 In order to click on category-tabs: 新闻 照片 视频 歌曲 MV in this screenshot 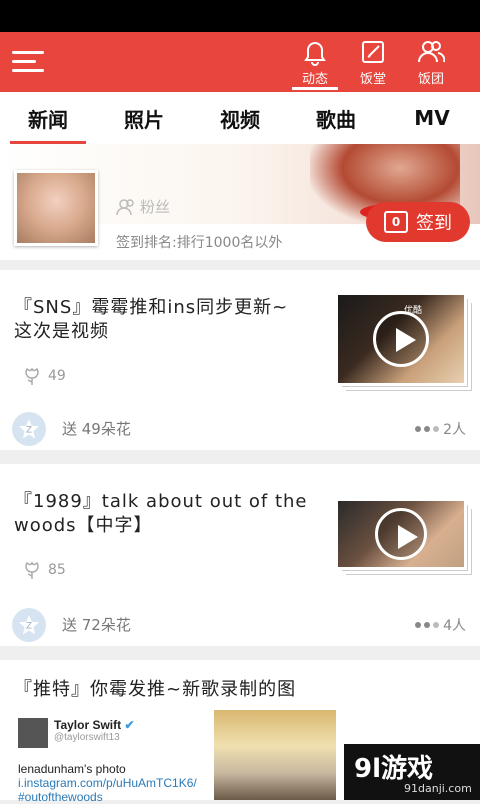, I will do `click(240, 118)`.